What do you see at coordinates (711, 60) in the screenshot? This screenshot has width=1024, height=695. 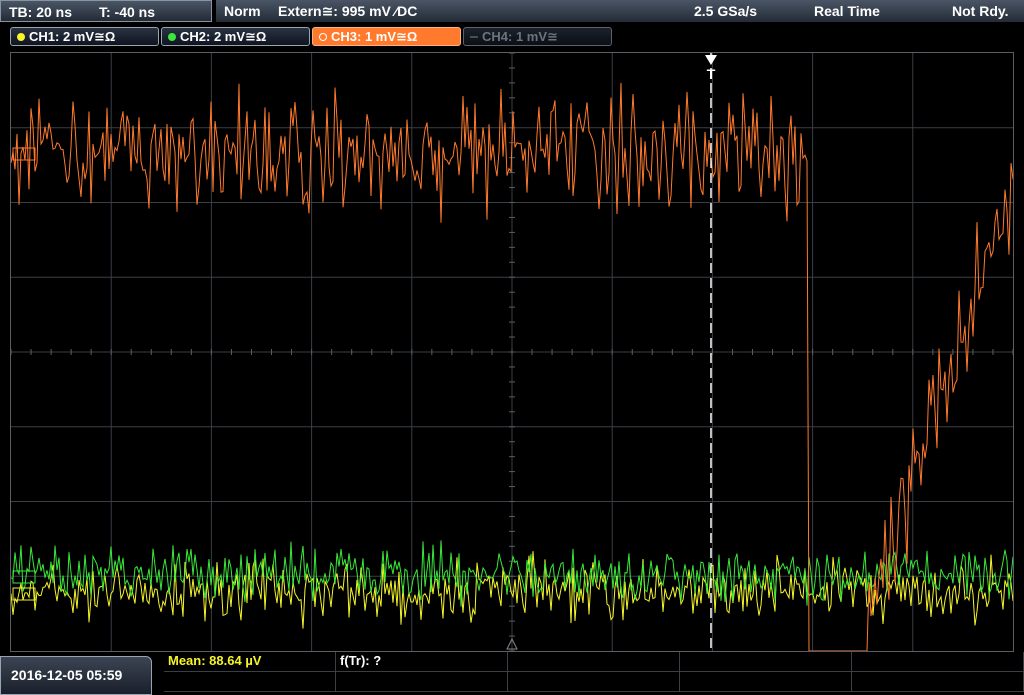 I see `trigger-position-icon` at bounding box center [711, 60].